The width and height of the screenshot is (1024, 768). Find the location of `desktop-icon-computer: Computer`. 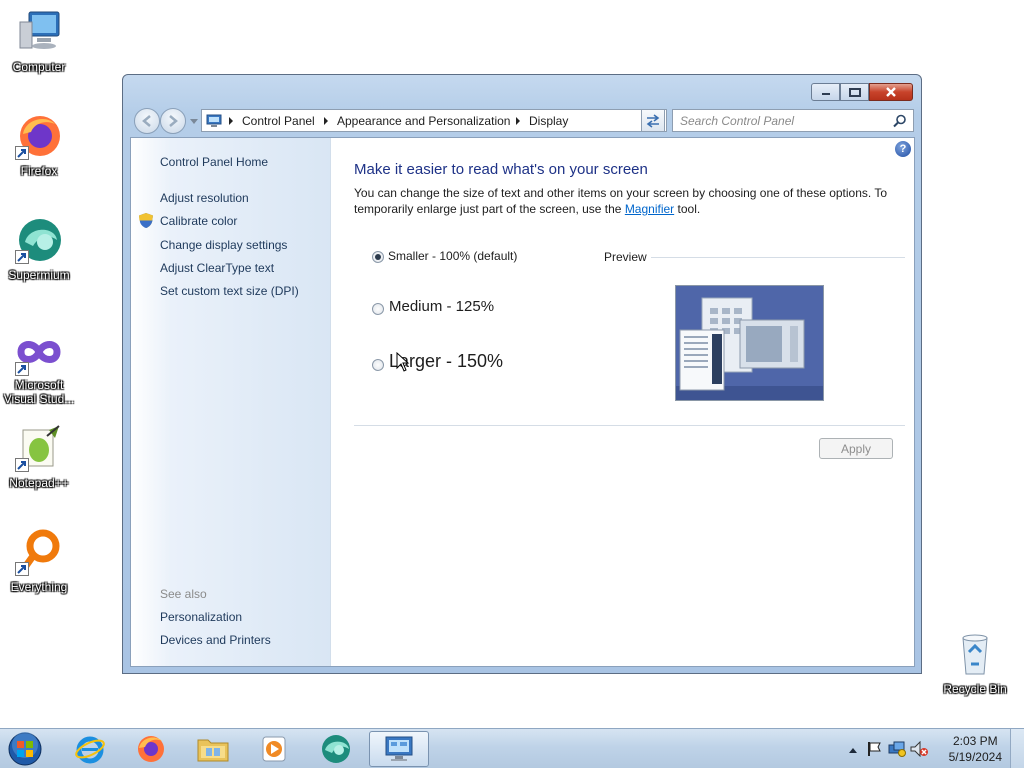

desktop-icon-computer: Computer is located at coordinates (39, 41).